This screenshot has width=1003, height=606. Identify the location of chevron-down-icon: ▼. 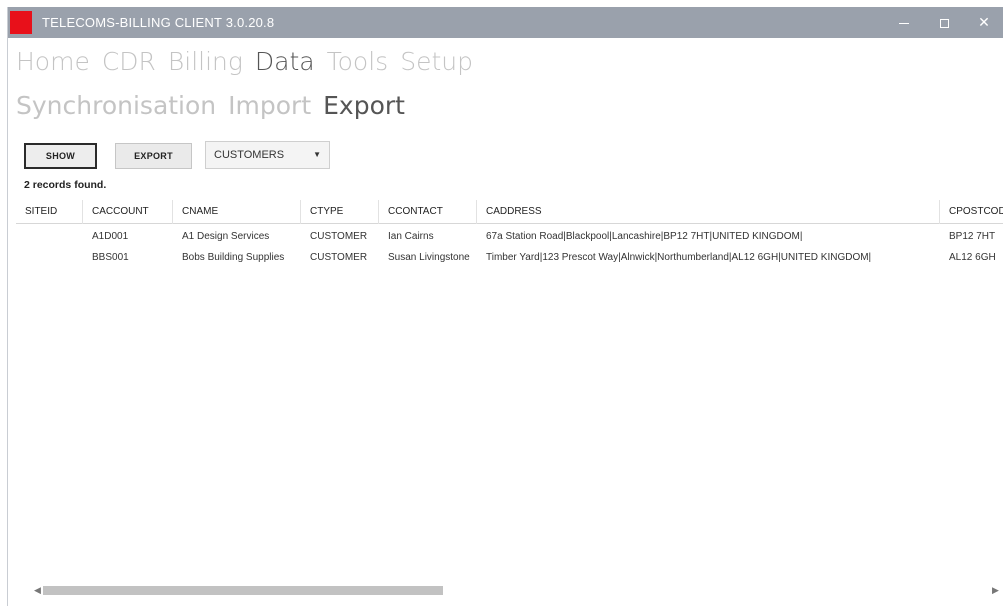
(317, 154).